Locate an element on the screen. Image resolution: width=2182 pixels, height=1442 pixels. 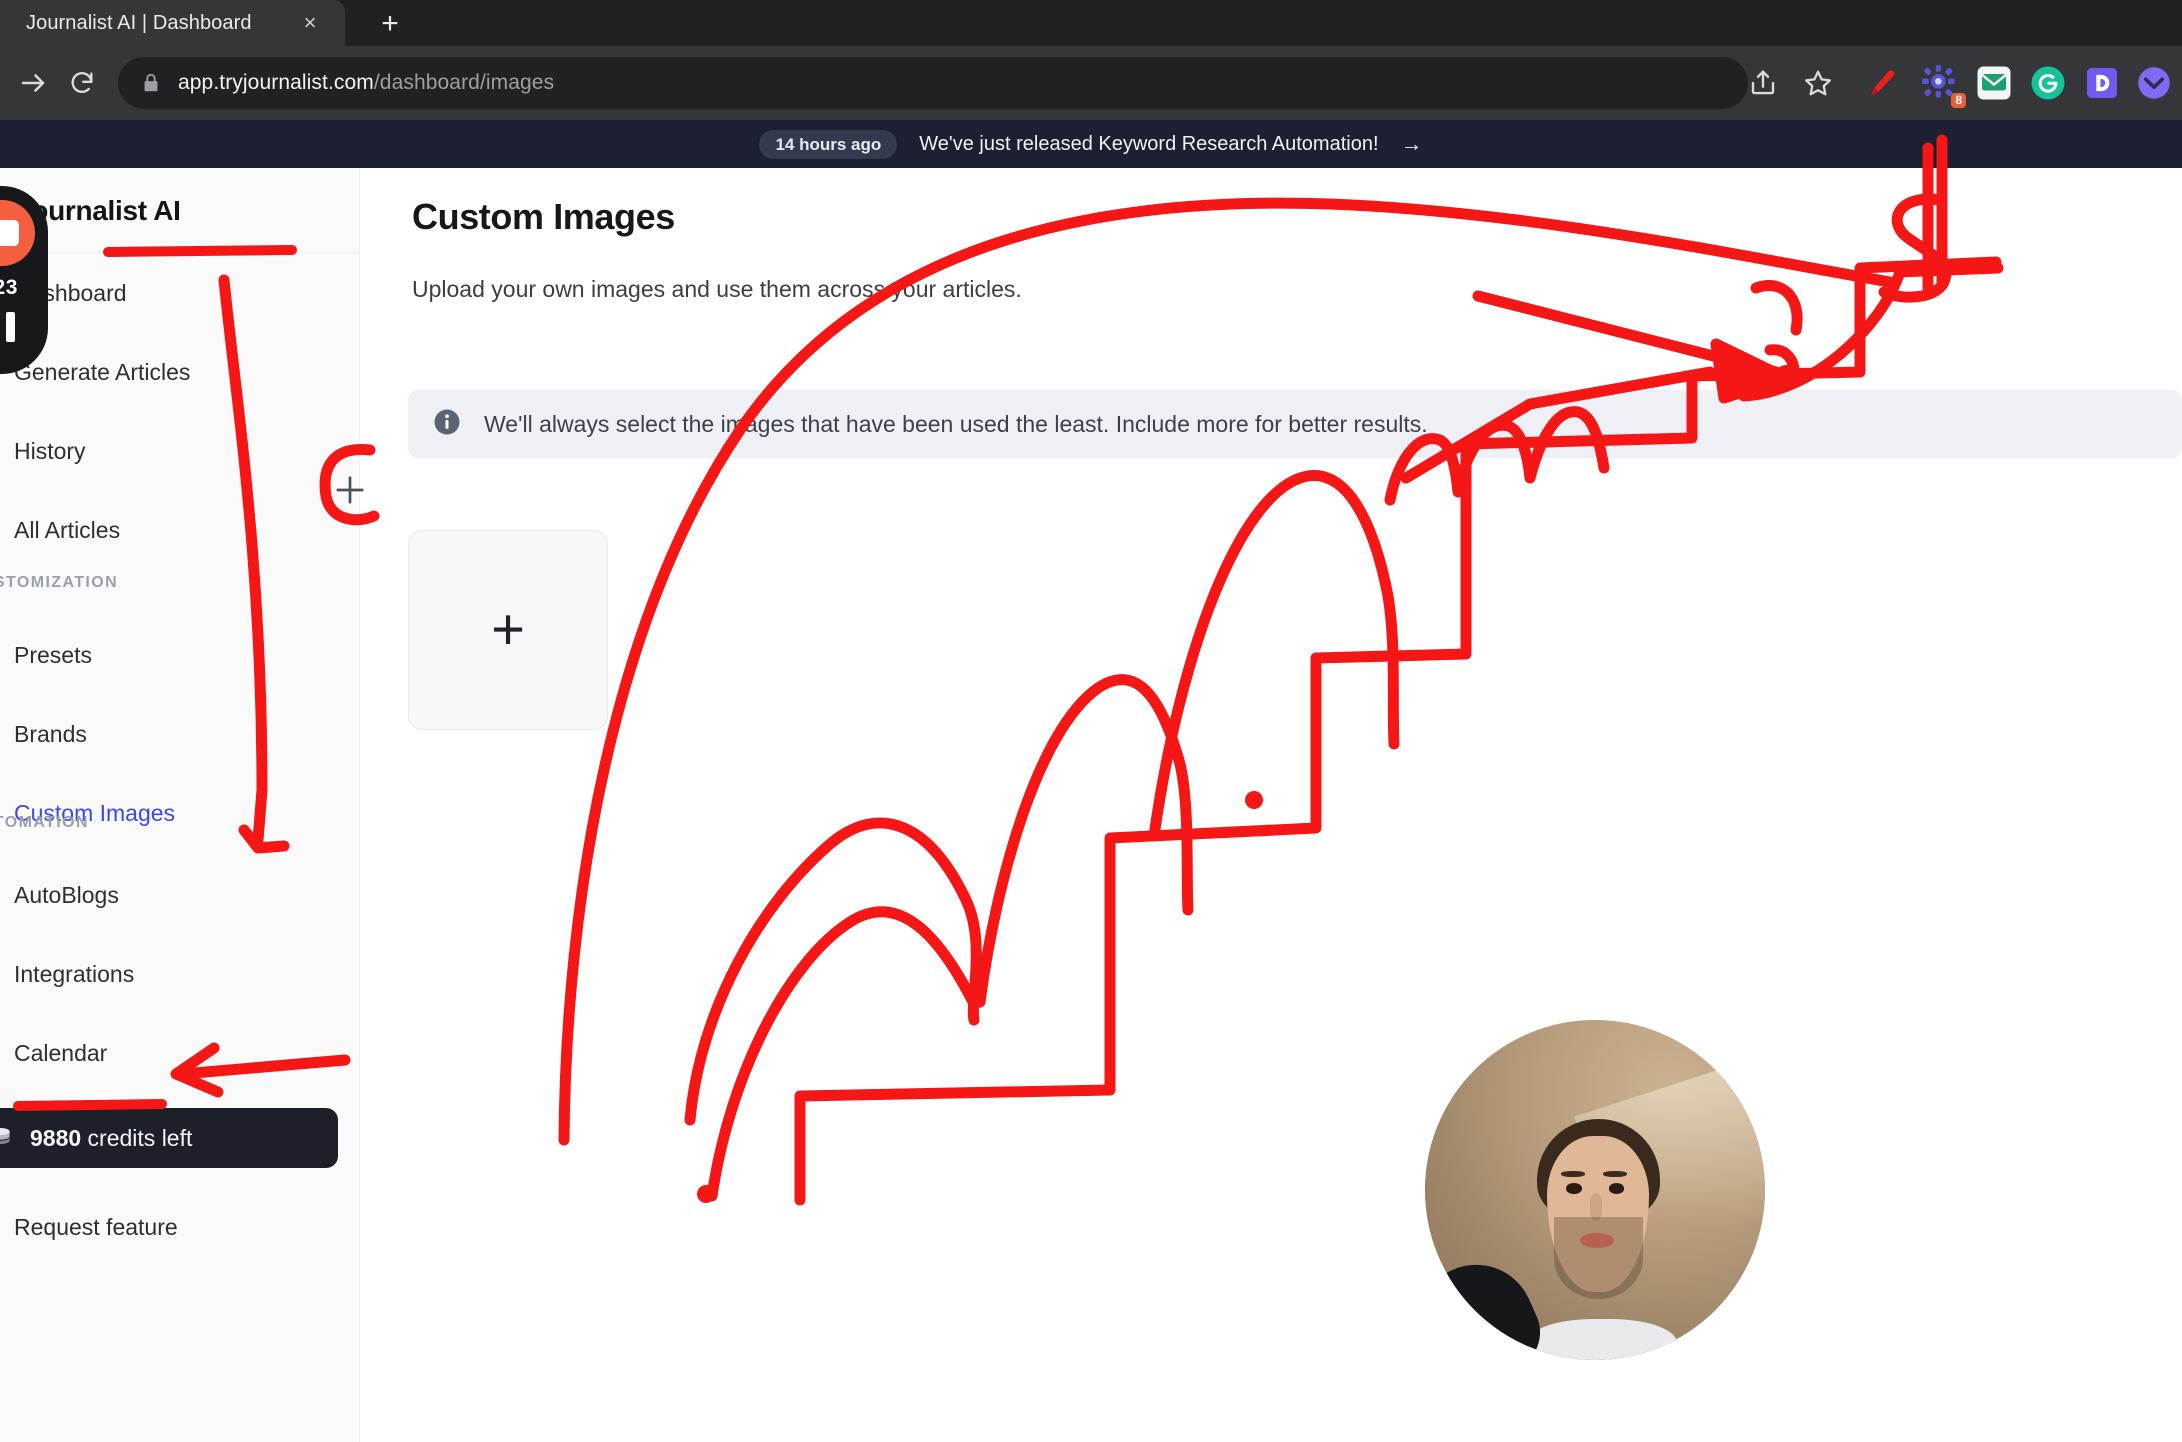
credits-amount: 9880 is located at coordinates (56, 1137).